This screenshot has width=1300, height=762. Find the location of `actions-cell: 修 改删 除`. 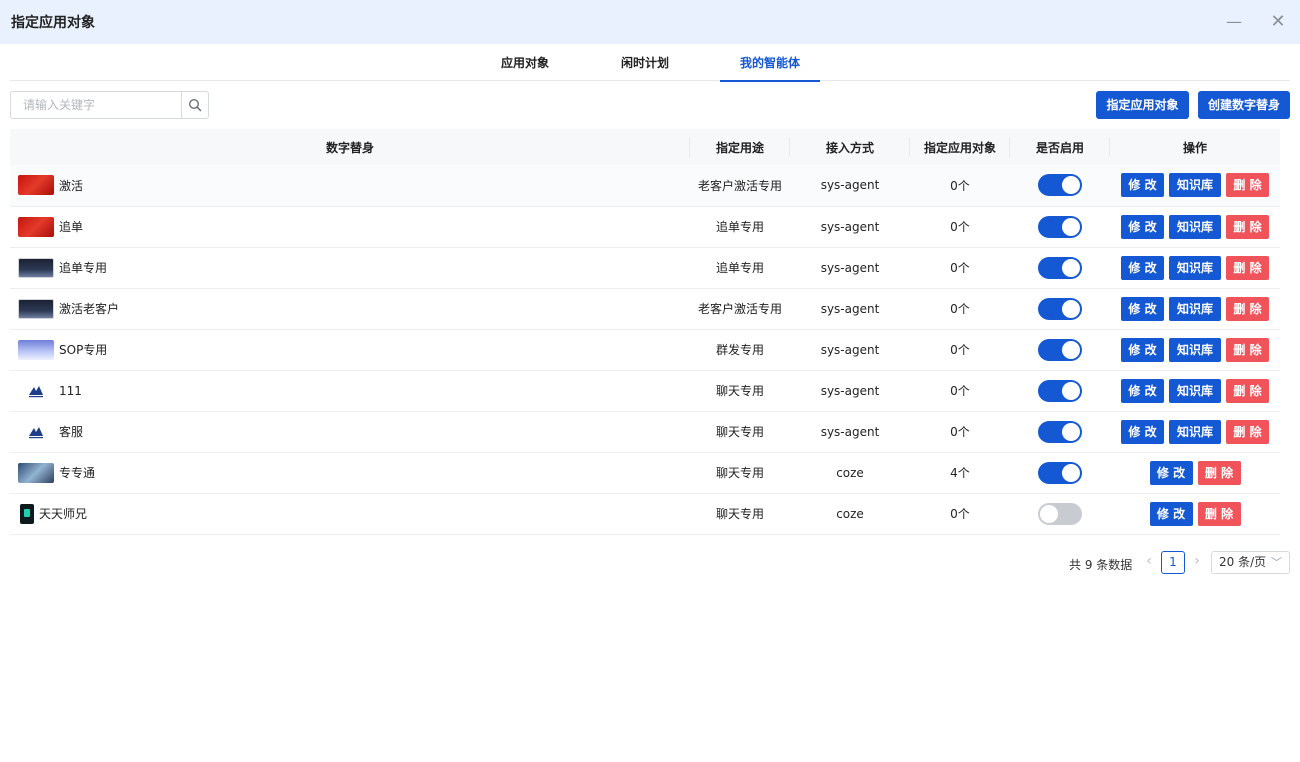

actions-cell: 修 改删 除 is located at coordinates (1195, 513).